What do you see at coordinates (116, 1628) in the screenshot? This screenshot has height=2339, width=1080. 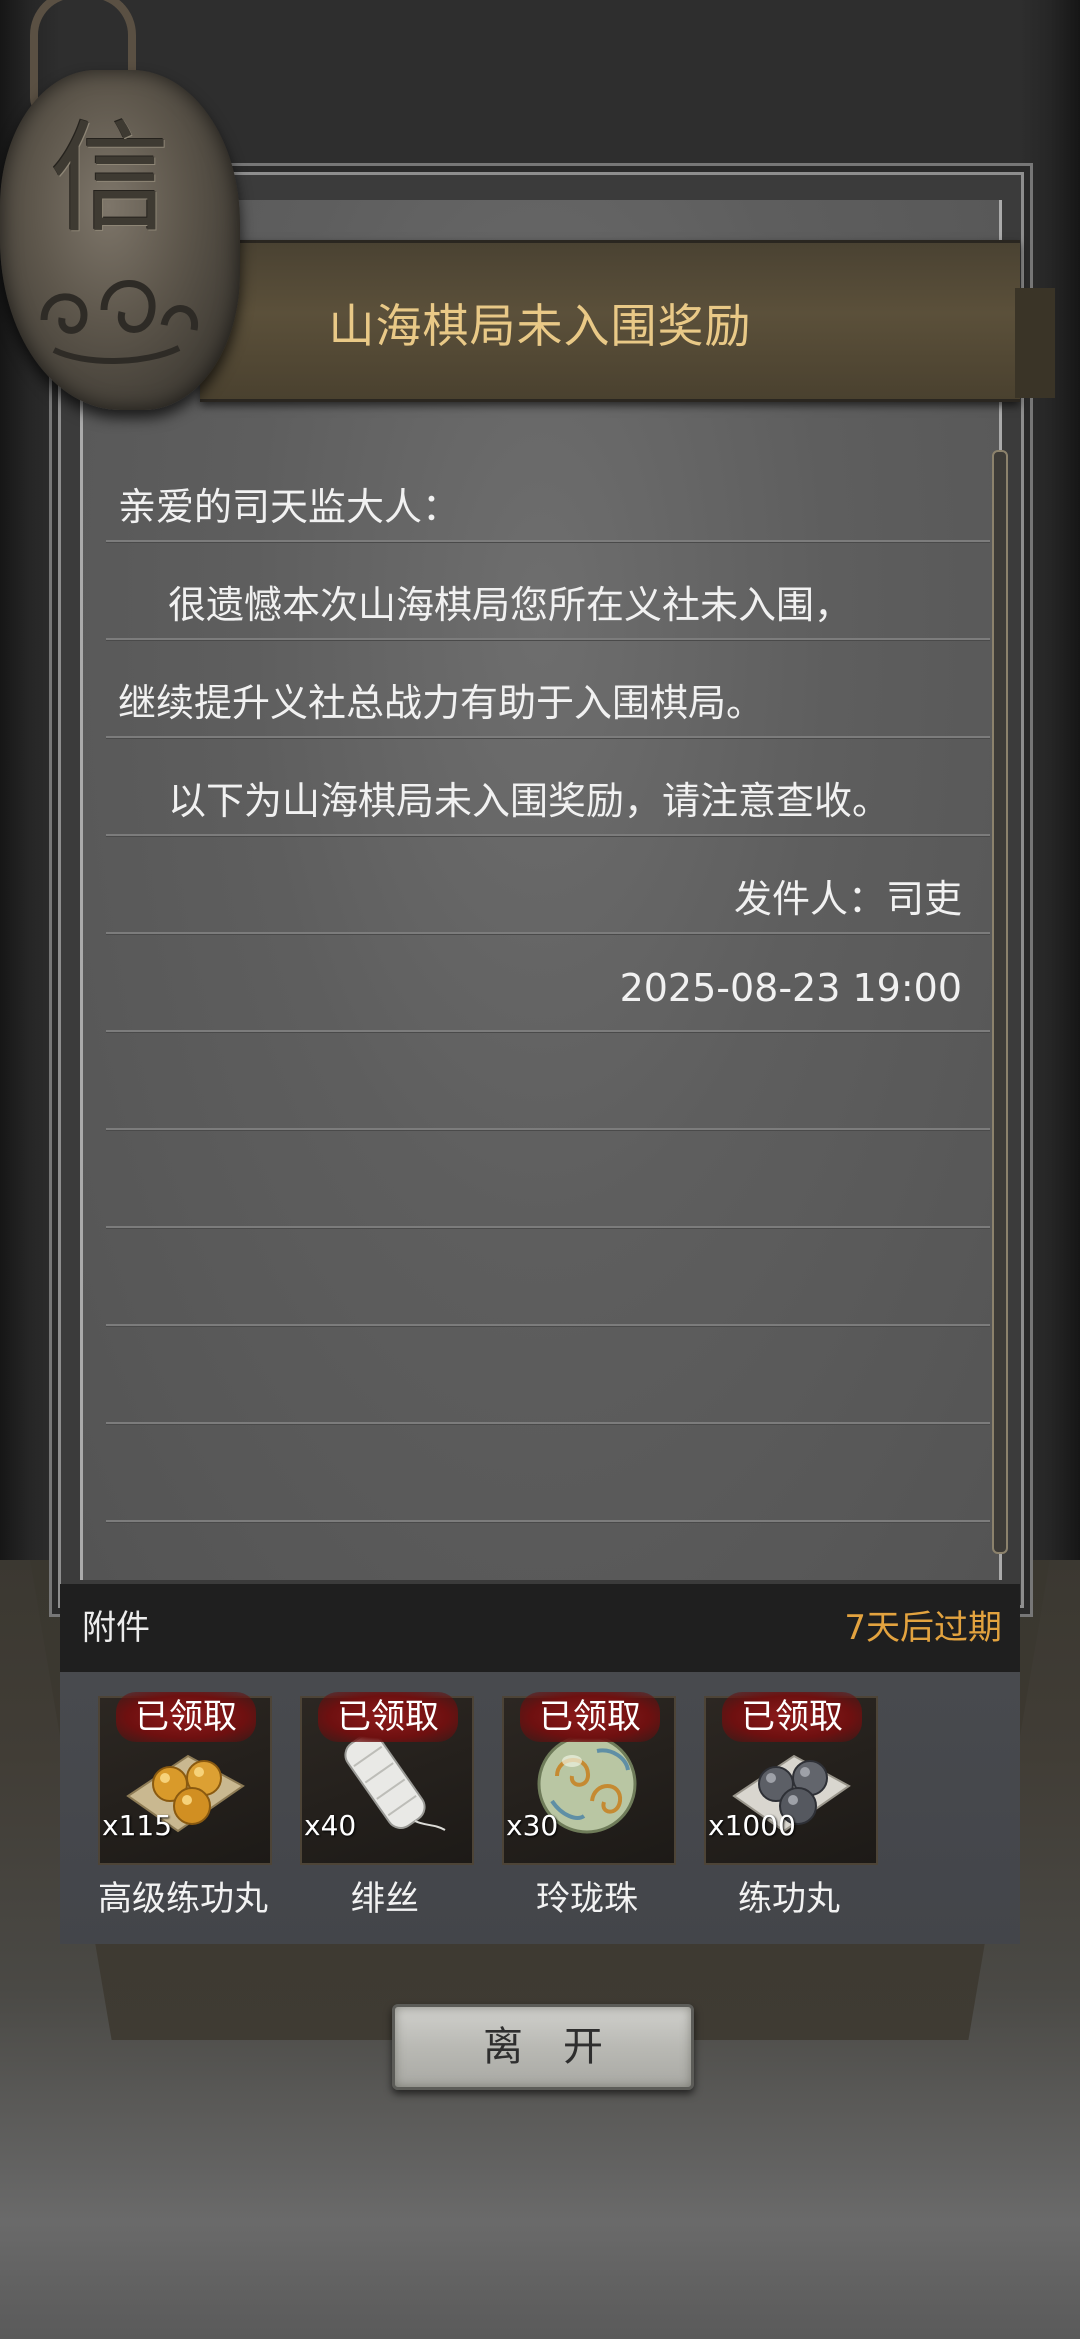 I see `attachments-label: 附件` at bounding box center [116, 1628].